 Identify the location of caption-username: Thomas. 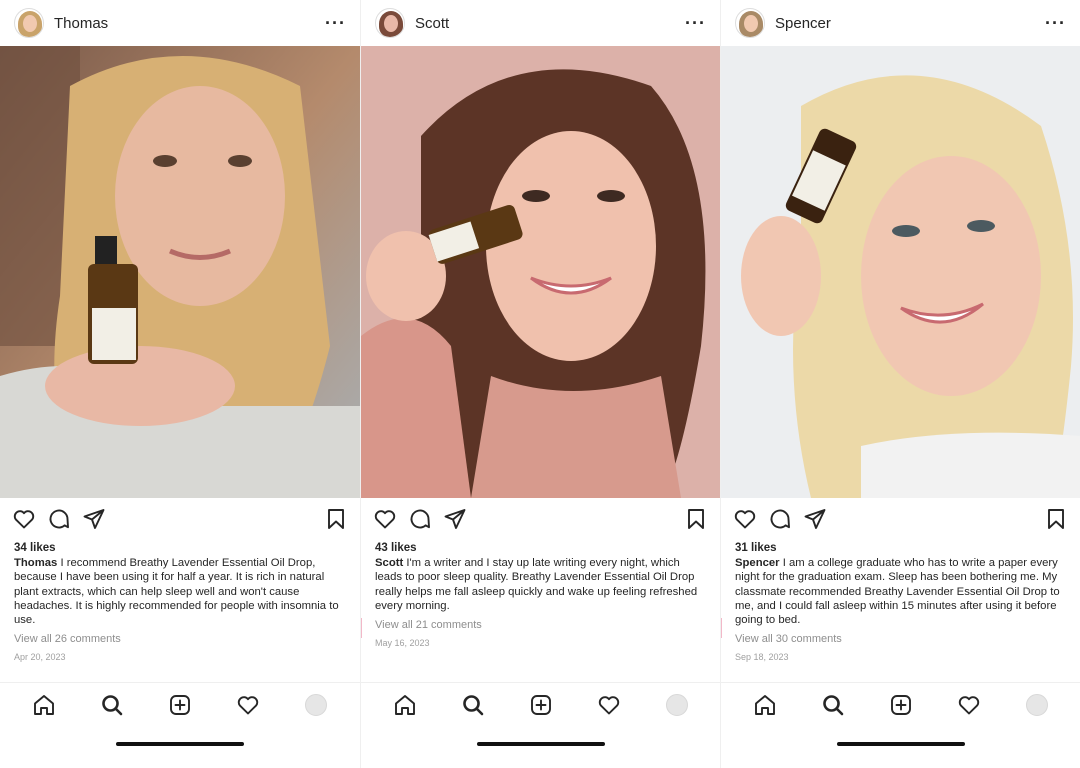
(35, 563).